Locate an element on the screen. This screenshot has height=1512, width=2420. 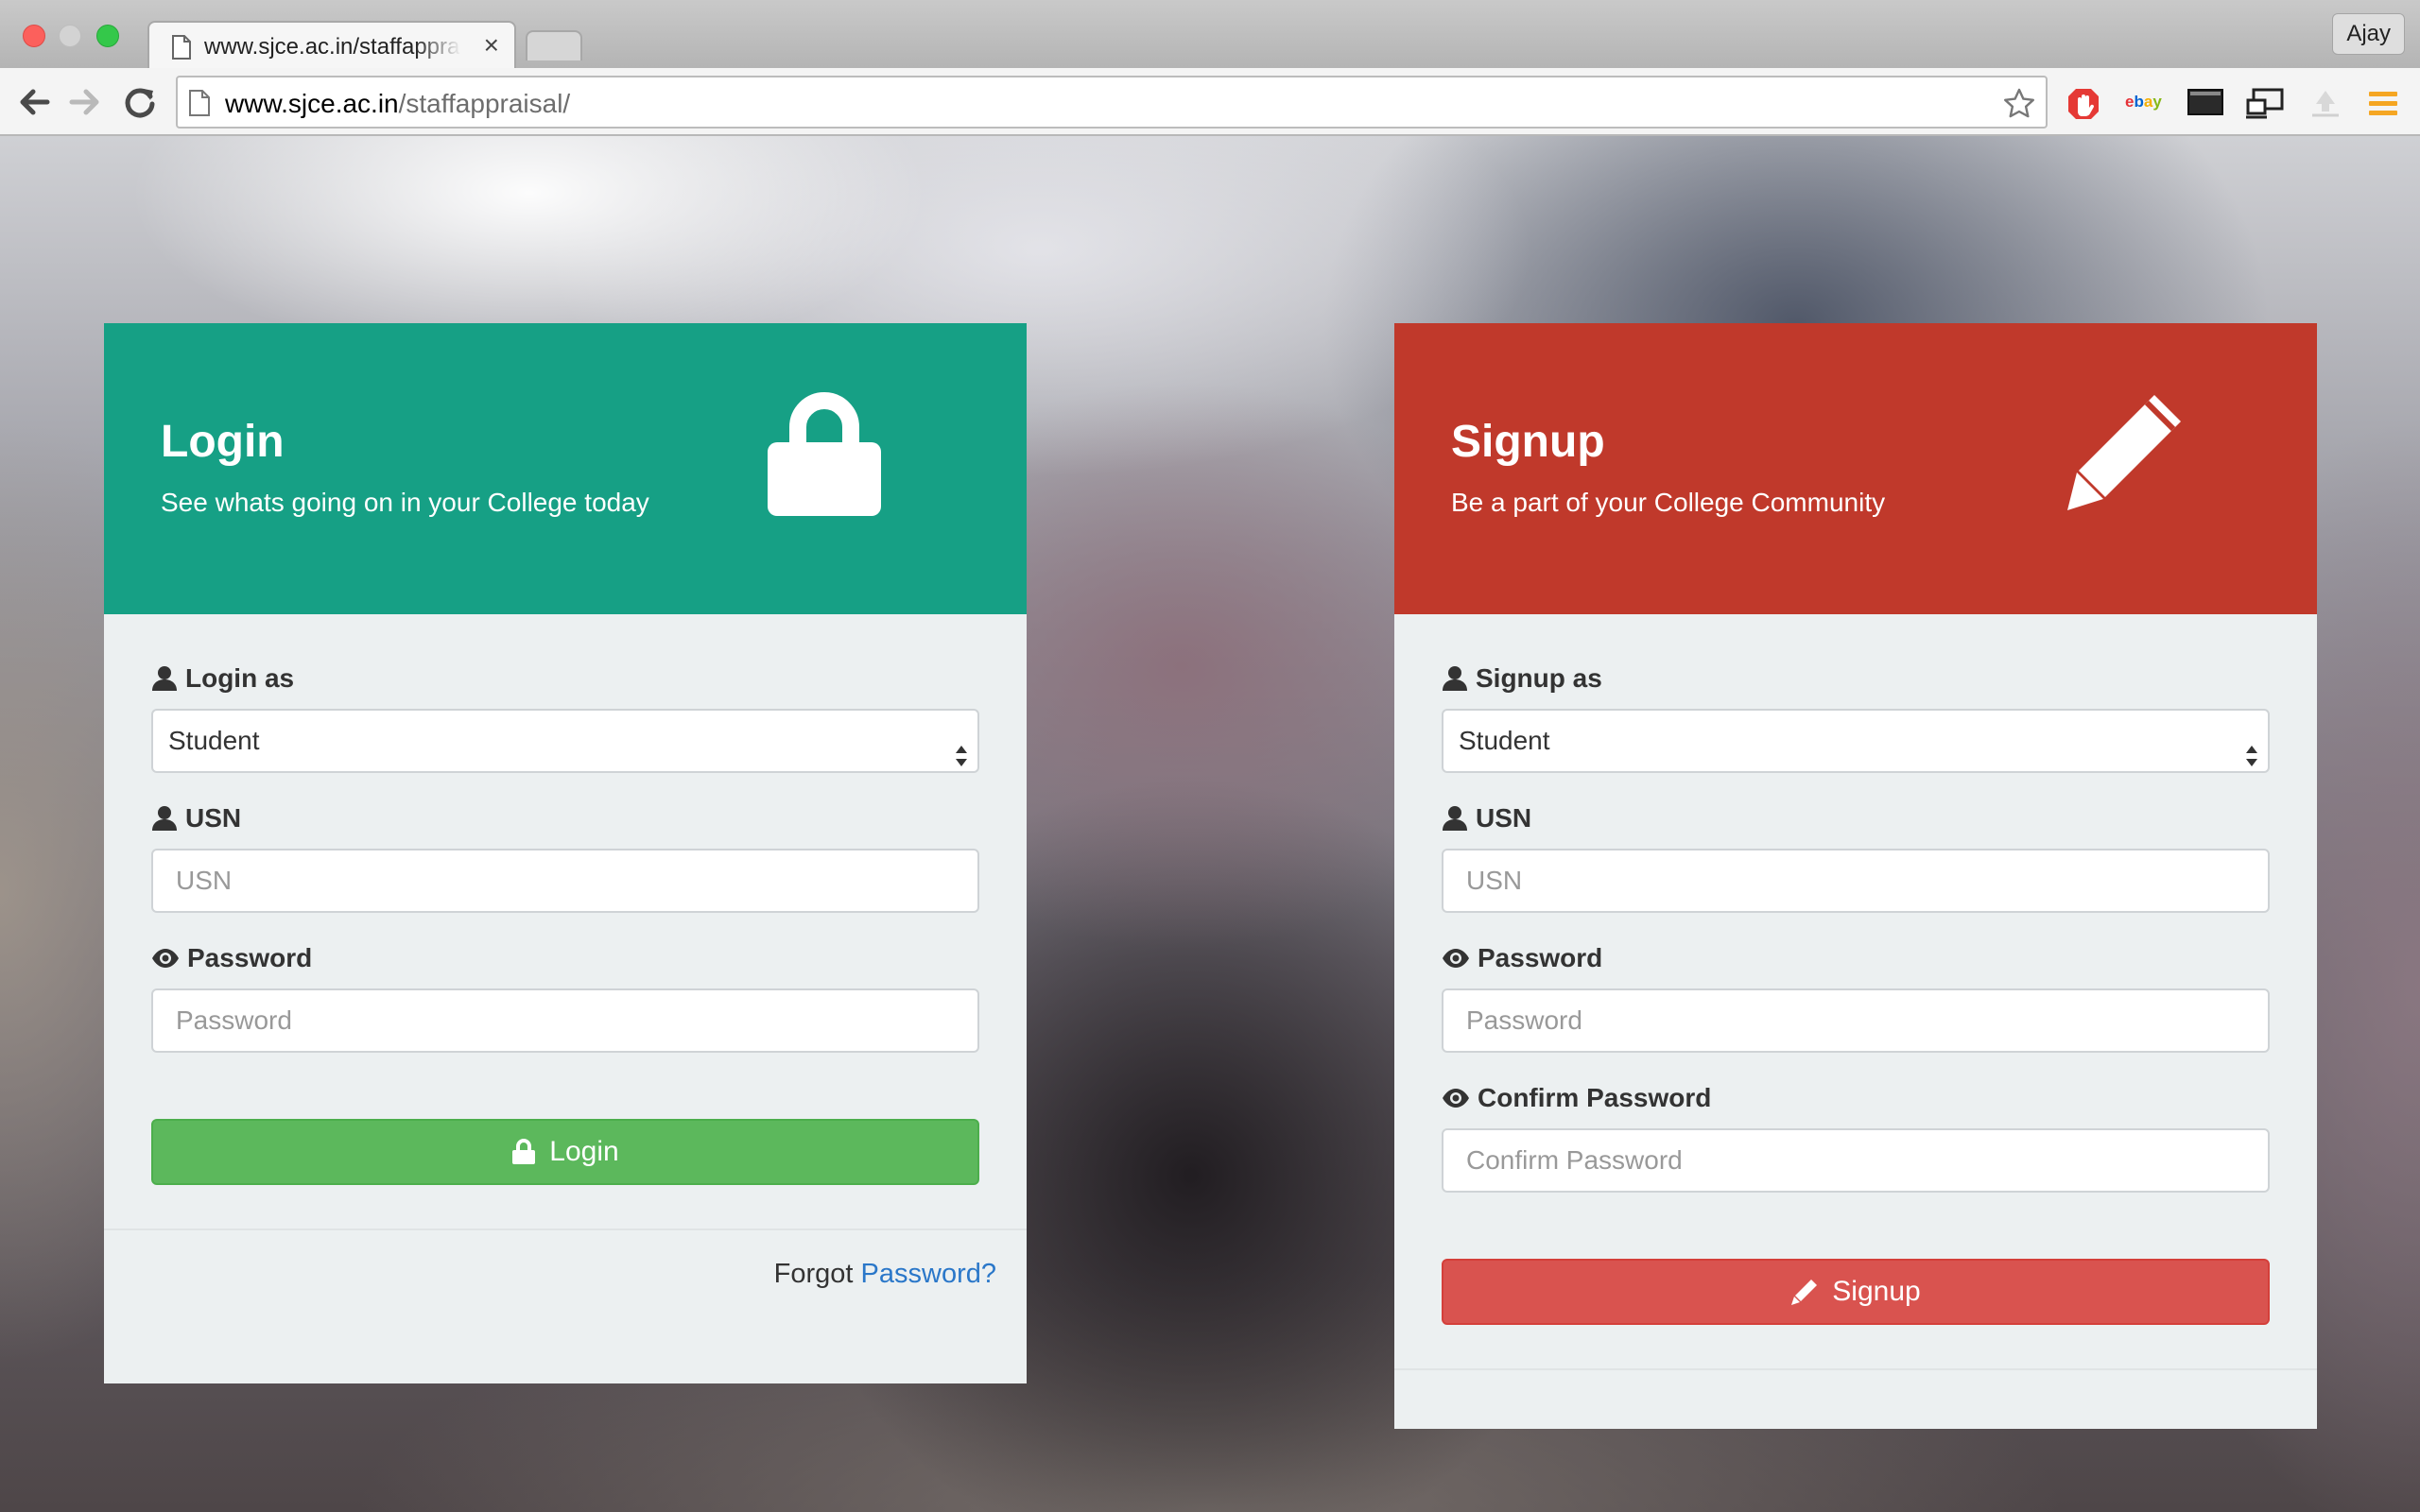
profile-button: Ajay is located at coordinates (2368, 34).